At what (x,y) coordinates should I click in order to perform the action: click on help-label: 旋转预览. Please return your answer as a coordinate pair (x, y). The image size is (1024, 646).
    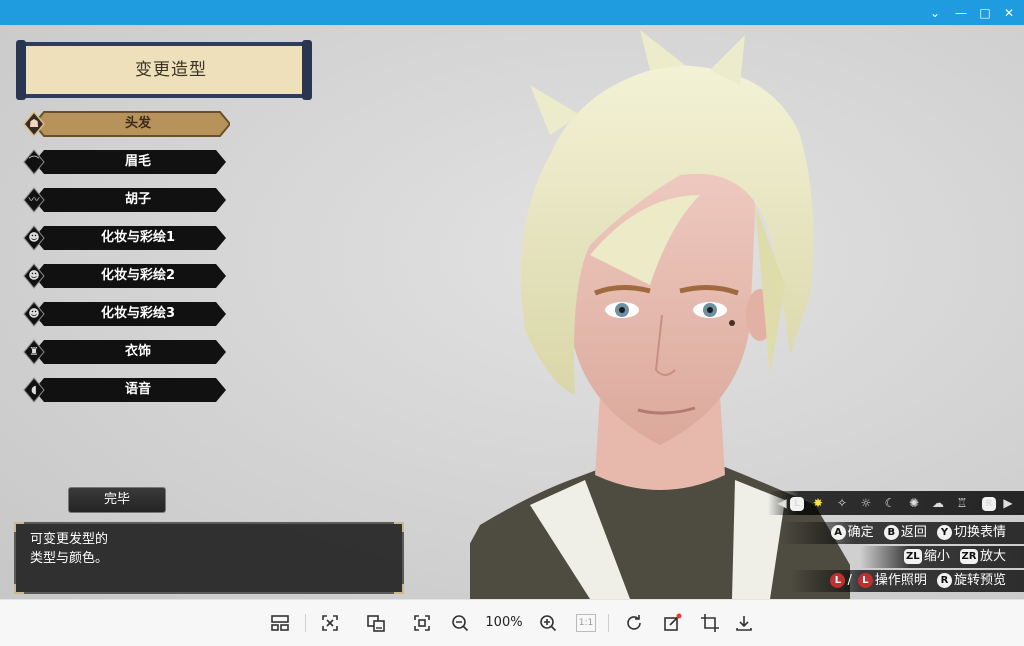
    Looking at the image, I should click on (979, 580).